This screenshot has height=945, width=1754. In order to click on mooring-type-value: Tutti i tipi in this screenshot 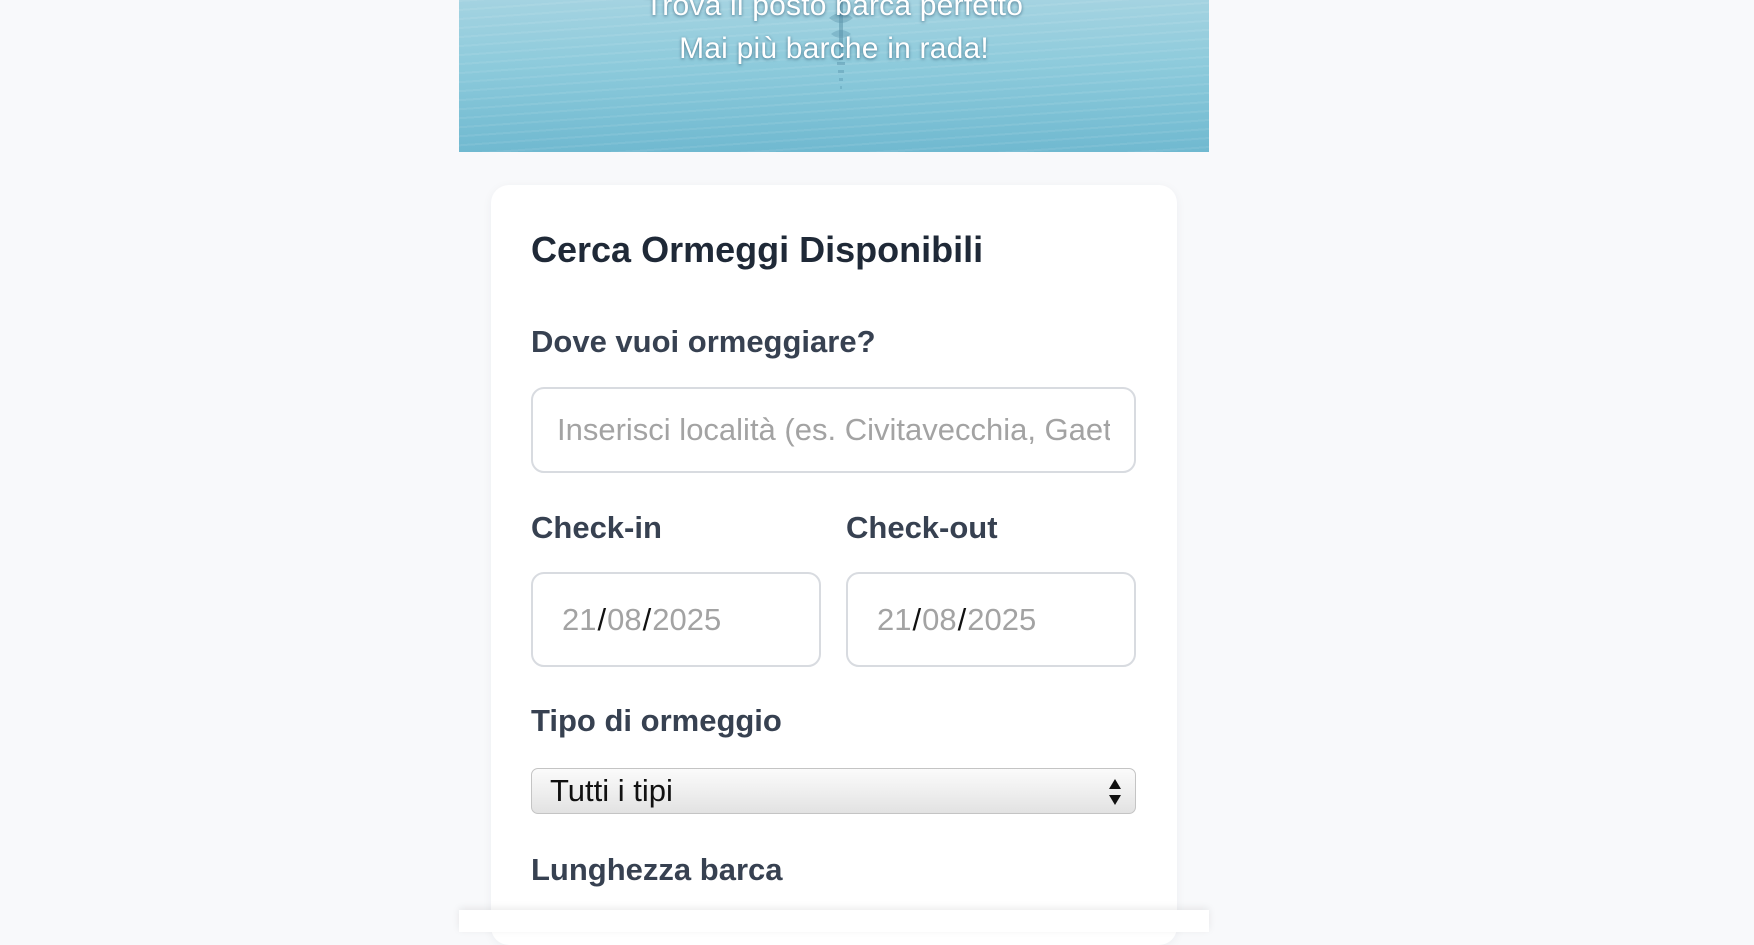, I will do `click(611, 790)`.